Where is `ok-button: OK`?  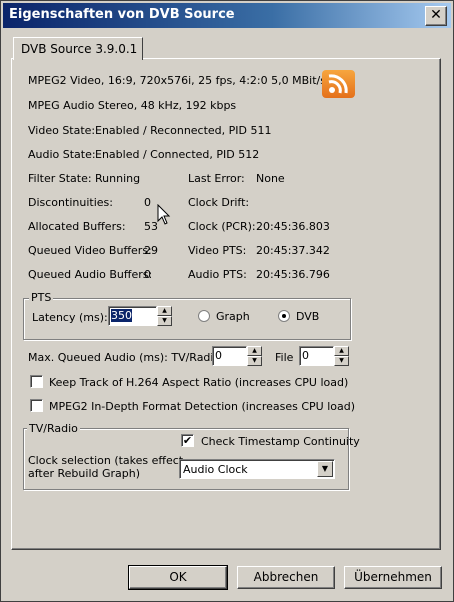
ok-button: OK is located at coordinates (178, 577).